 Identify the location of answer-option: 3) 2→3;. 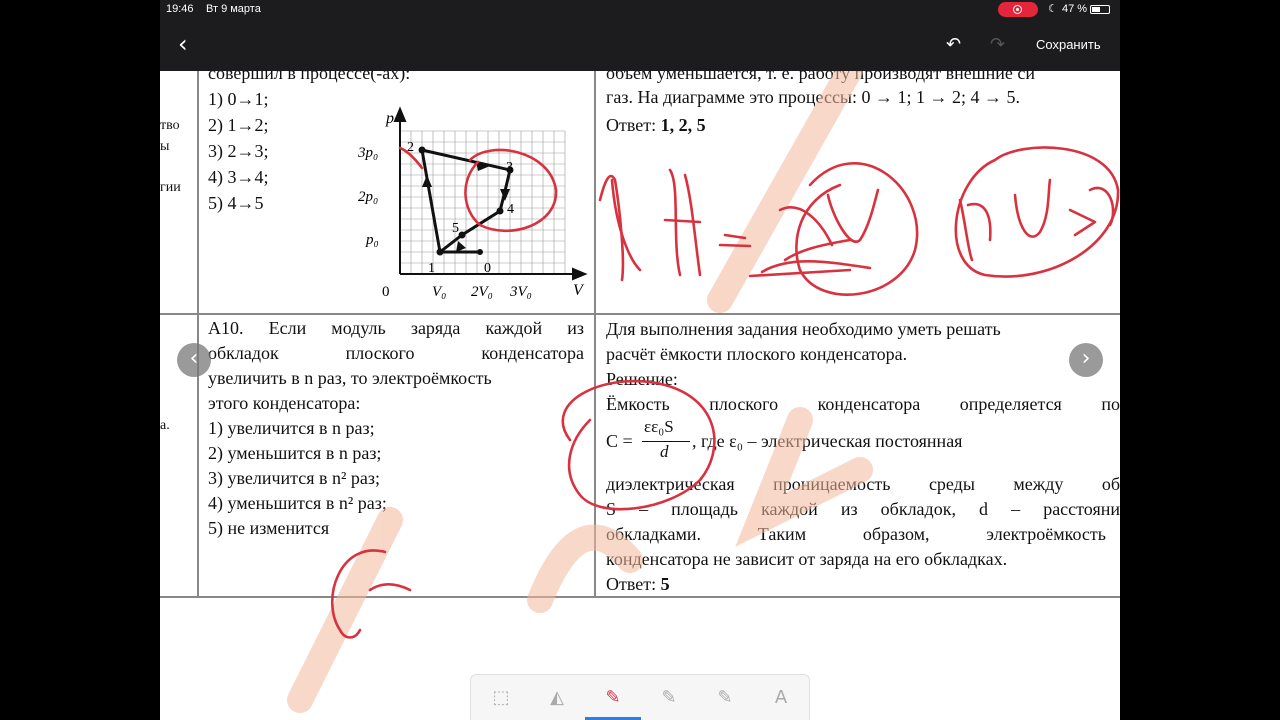
(238, 151).